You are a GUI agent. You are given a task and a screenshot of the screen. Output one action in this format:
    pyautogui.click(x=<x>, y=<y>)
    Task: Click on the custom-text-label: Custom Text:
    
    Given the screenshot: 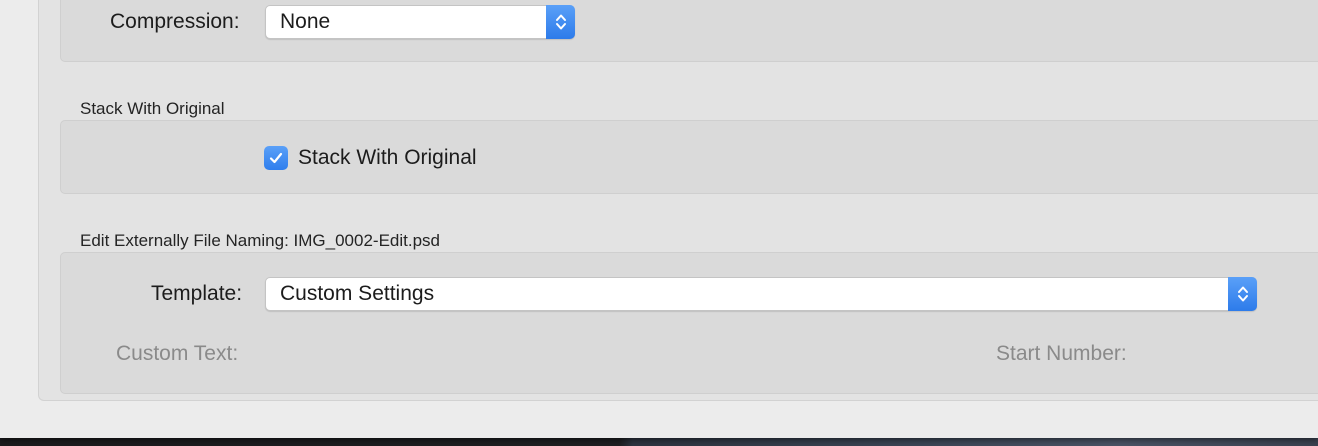 What is the action you would take?
    pyautogui.click(x=177, y=353)
    